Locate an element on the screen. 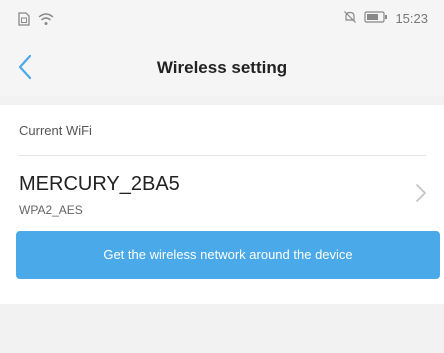 This screenshot has width=444, height=353. wifi-icon is located at coordinates (46, 21).